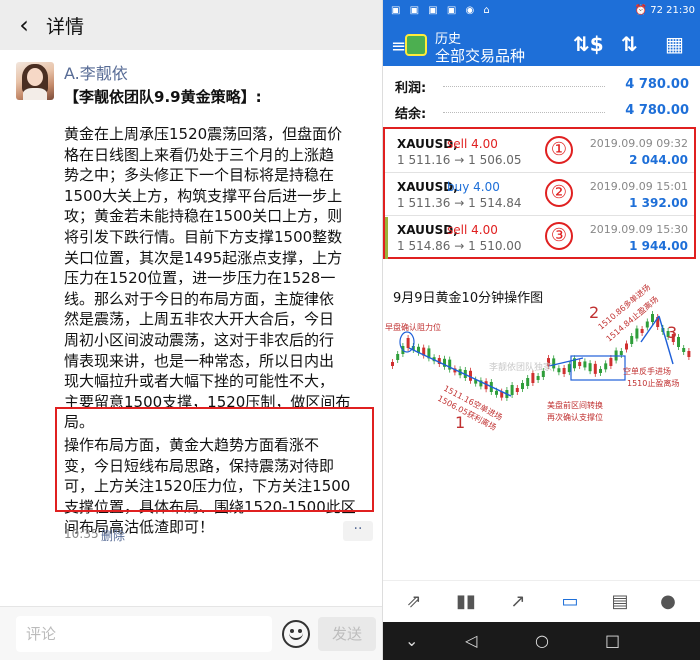 Image resolution: width=700 pixels, height=660 pixels. I want to click on post-body-line: 压力在1520位置，进一步压力在1528一, so click(200, 278).